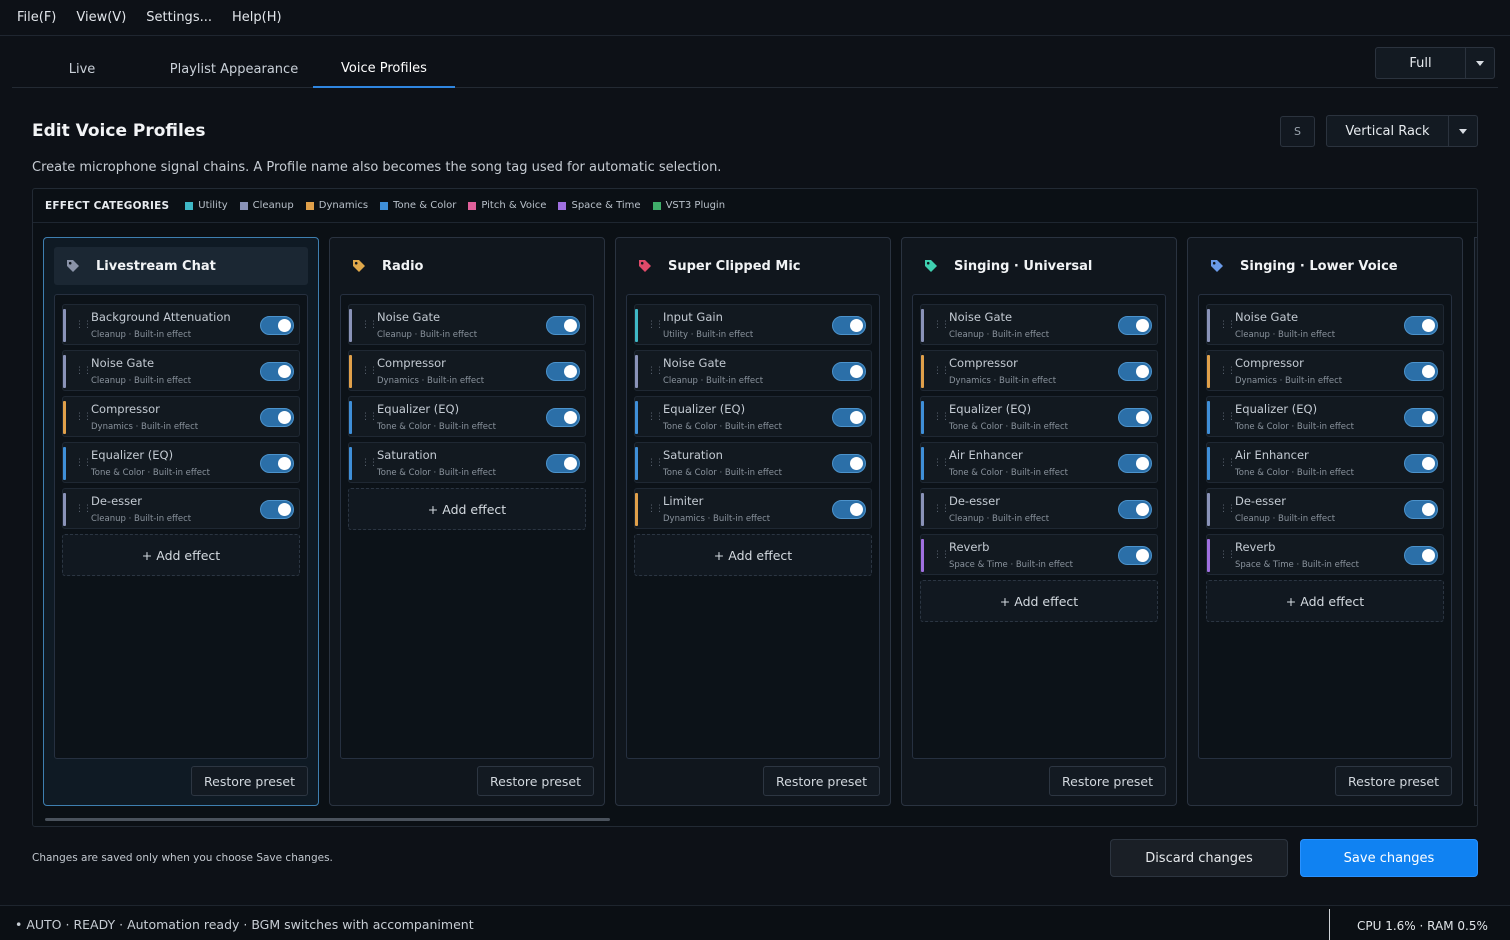 This screenshot has height=940, width=1510. Describe the element at coordinates (327, 819) in the screenshot. I see `horizontal-scrollbar` at that location.